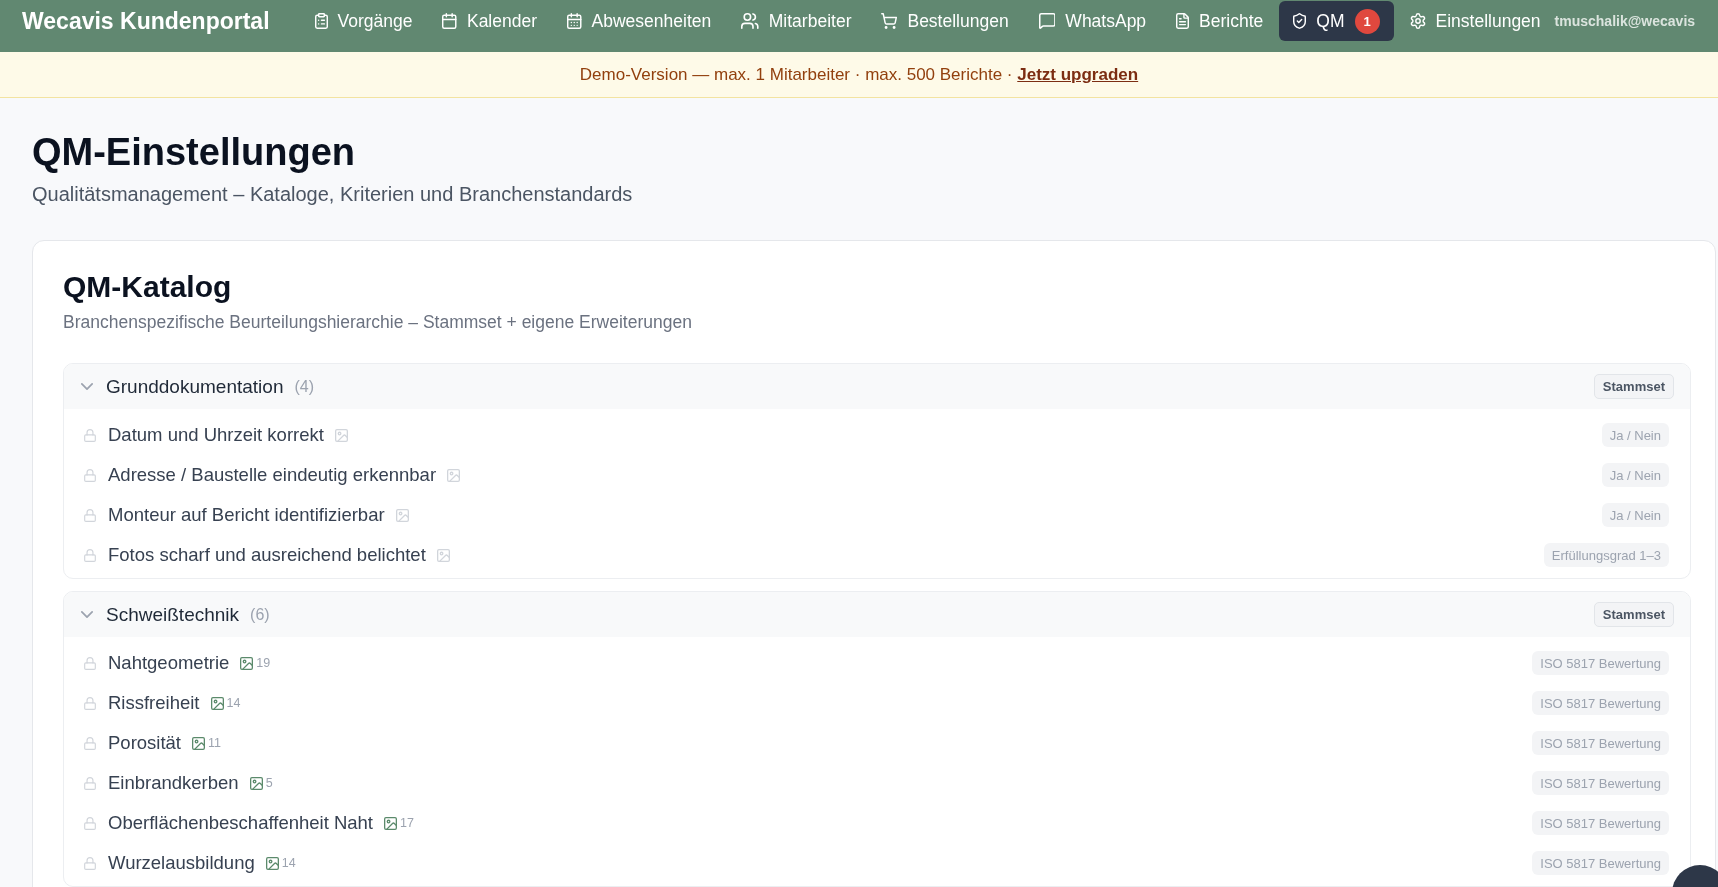 The width and height of the screenshot is (1718, 887). I want to click on section-header: Schweißtechnik (6) Stammset, so click(877, 614).